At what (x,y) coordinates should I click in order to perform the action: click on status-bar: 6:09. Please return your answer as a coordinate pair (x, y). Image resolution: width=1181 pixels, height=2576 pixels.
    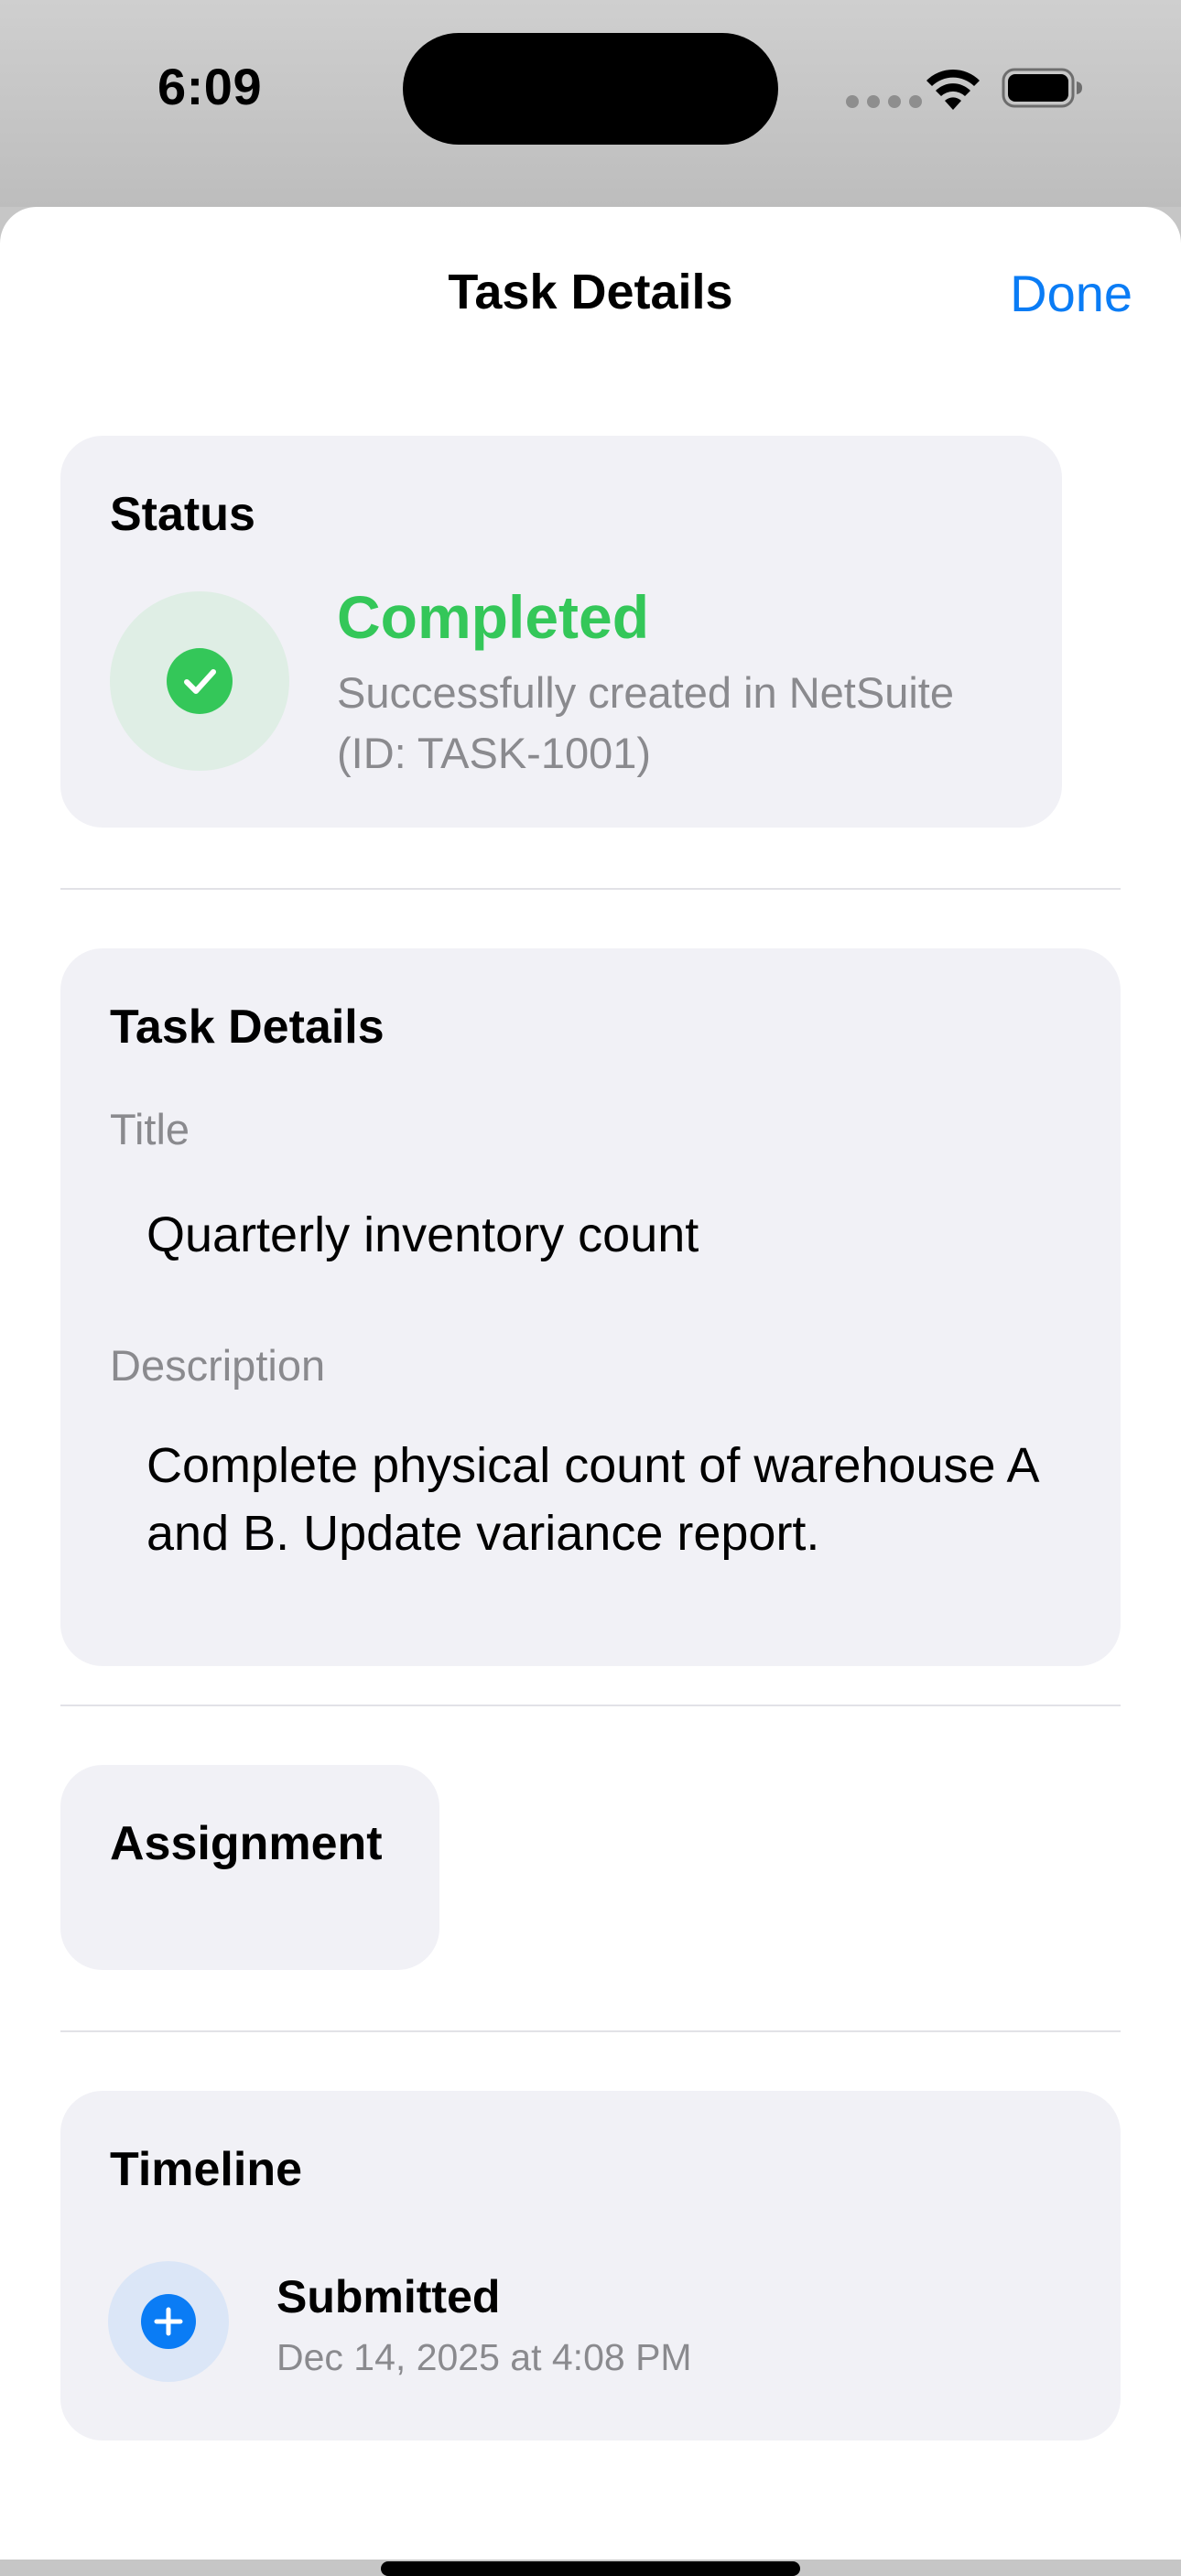
    Looking at the image, I should click on (590, 104).